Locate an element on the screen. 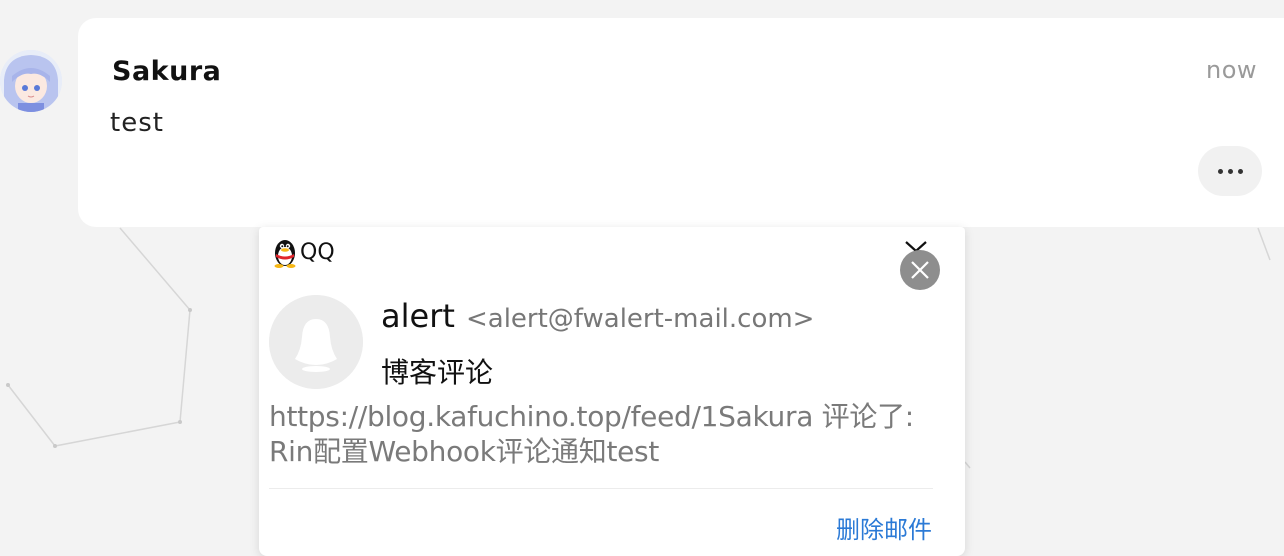  notification-app-name: QQ is located at coordinates (317, 252).